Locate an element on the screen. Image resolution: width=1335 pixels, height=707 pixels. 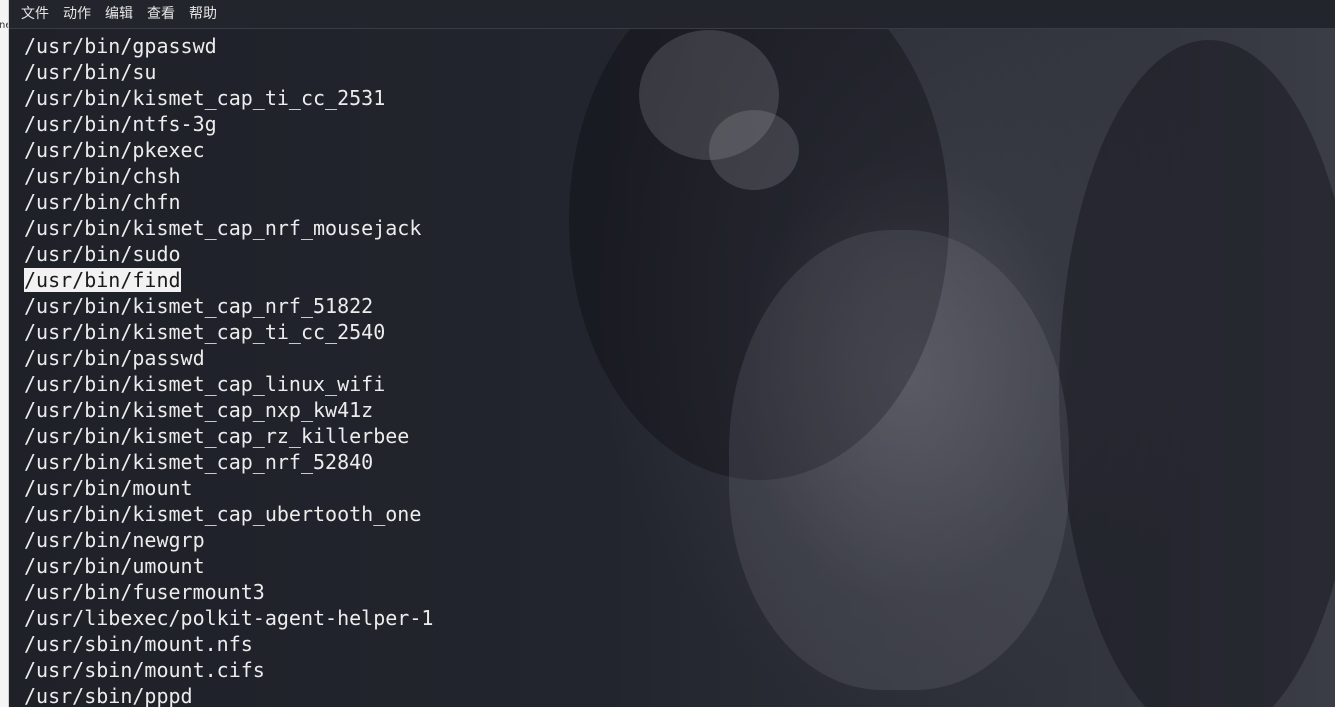
line-text: /usr/bin/gpasswd is located at coordinates (120, 46).